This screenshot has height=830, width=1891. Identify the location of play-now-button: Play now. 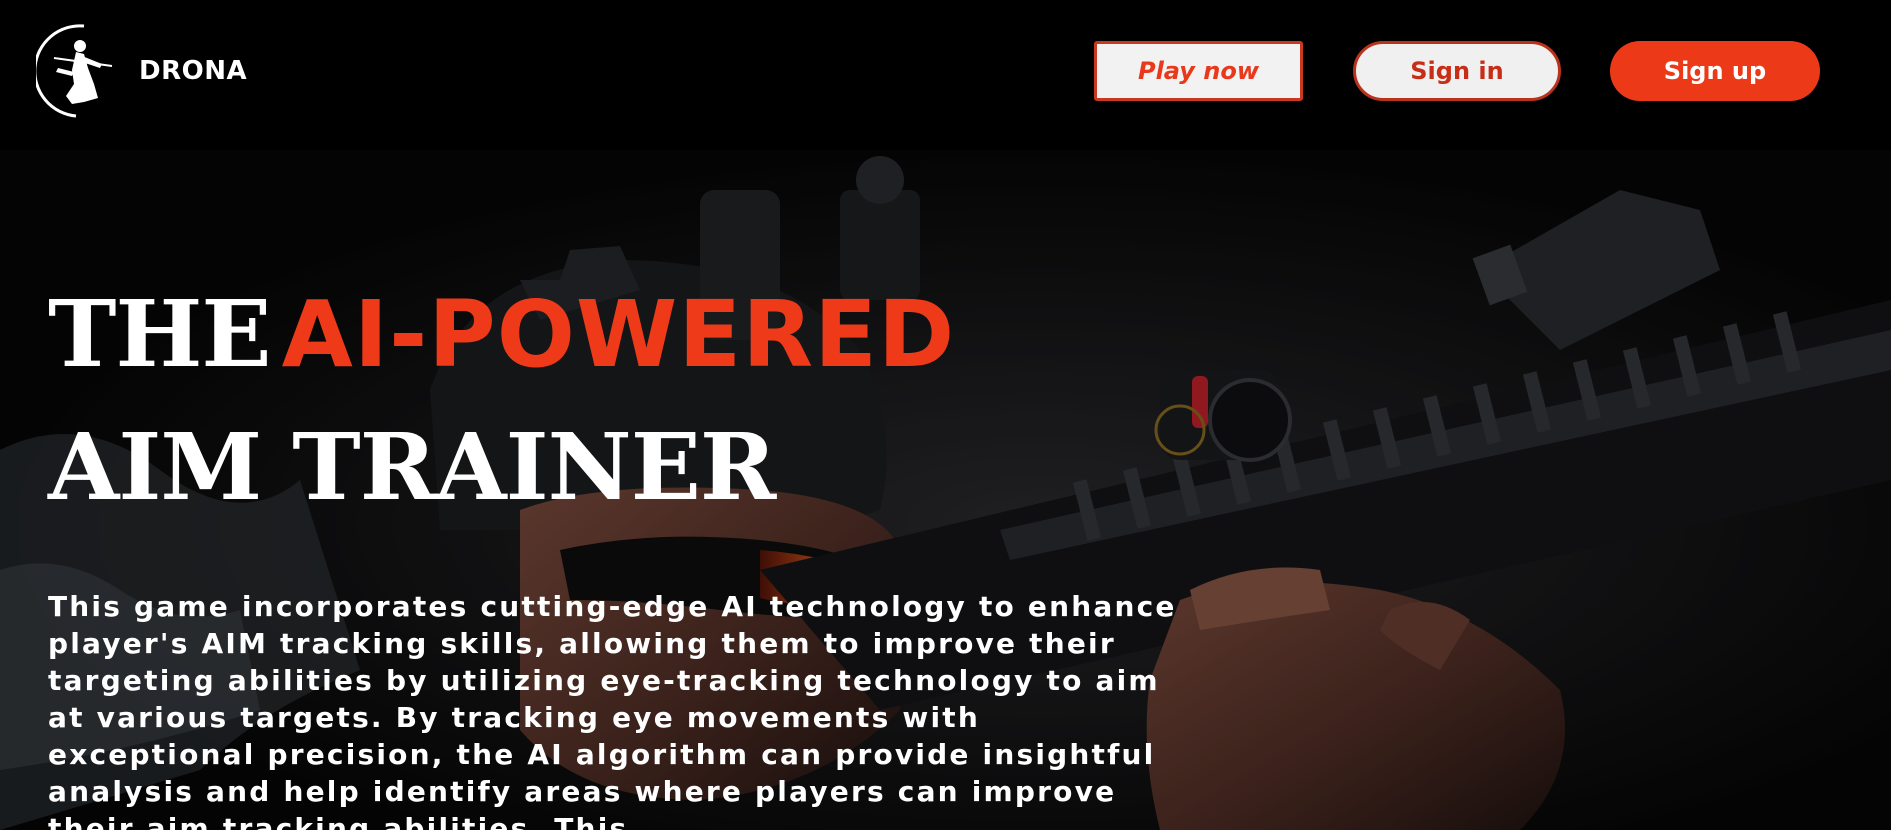
(1198, 71).